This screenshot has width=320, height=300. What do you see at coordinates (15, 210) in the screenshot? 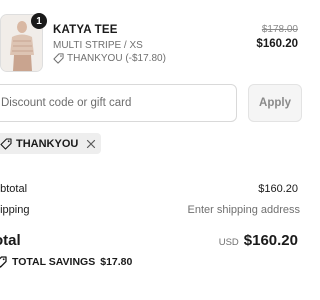
I see `shipping-label: hipping` at bounding box center [15, 210].